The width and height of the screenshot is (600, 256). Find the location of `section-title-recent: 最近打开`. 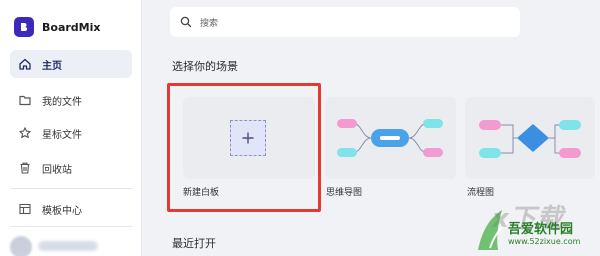

section-title-recent: 最近打开 is located at coordinates (194, 243).